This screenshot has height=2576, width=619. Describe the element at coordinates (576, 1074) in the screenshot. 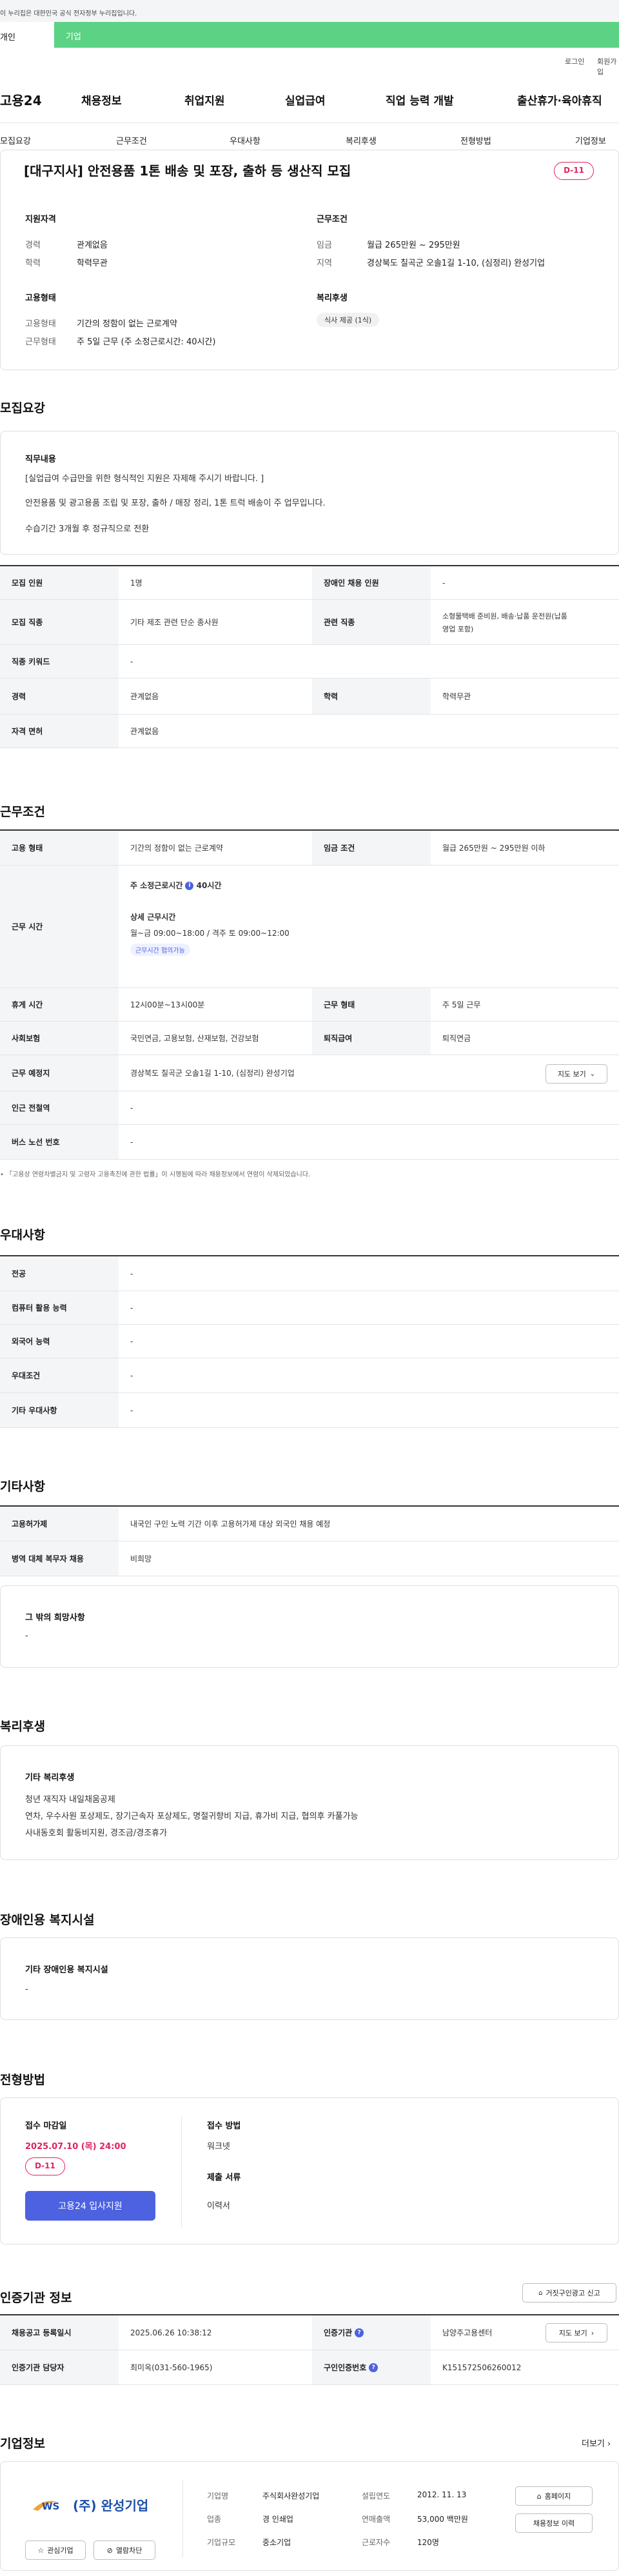

I see `map-button: 지도 보기 ⌄` at that location.